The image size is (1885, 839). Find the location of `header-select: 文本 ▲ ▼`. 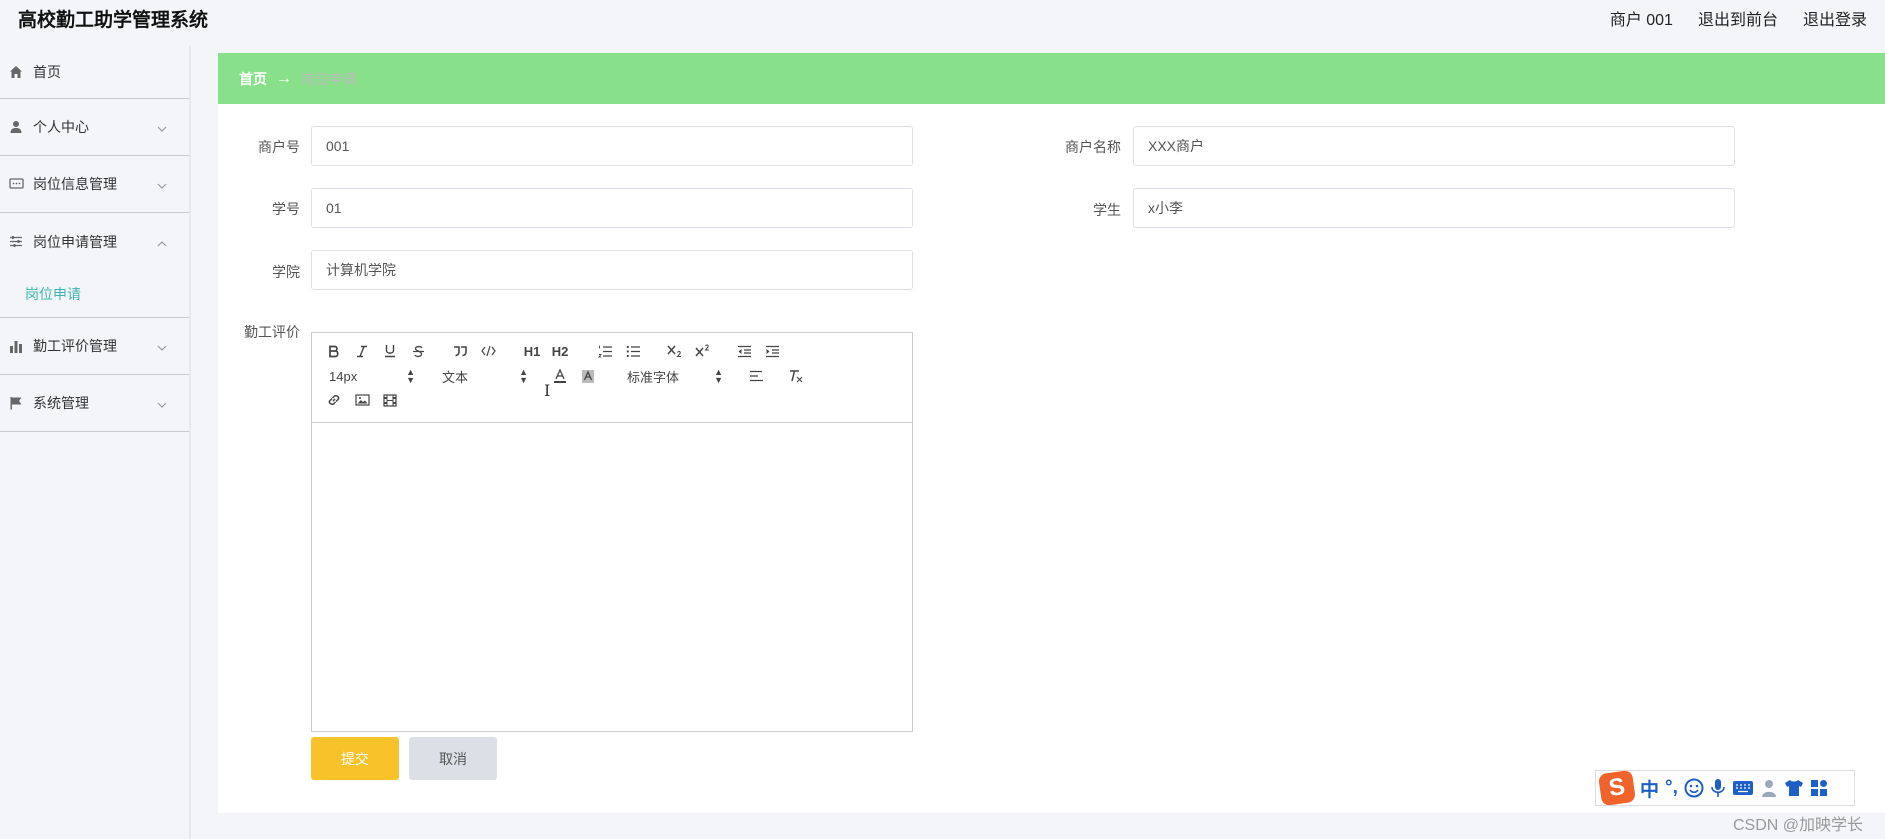

header-select: 文本 ▲ ▼ is located at coordinates (485, 376).